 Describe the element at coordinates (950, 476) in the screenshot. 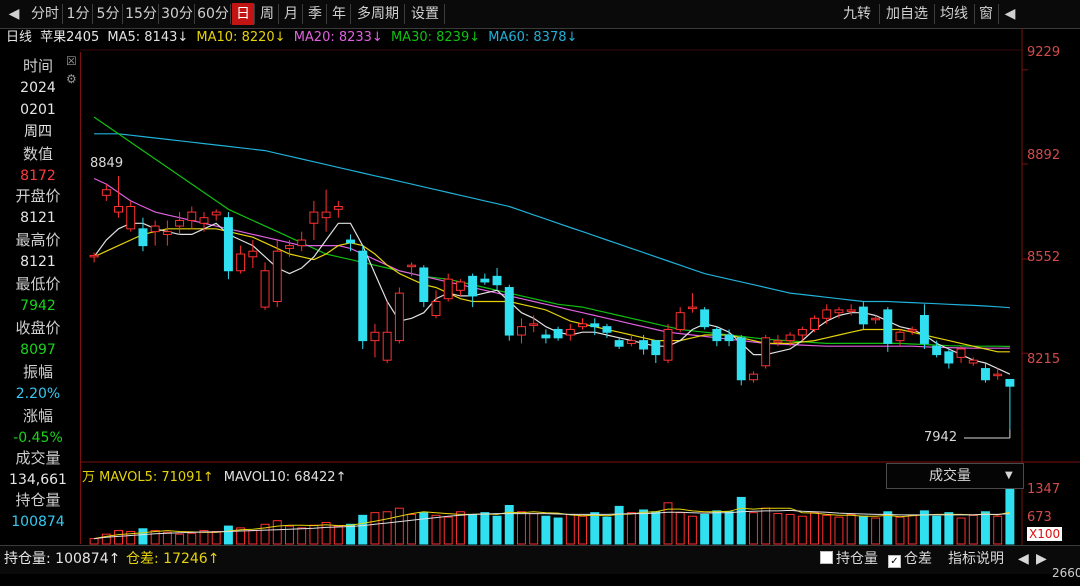

I see `indicator-dropdown-label: 成交量` at that location.